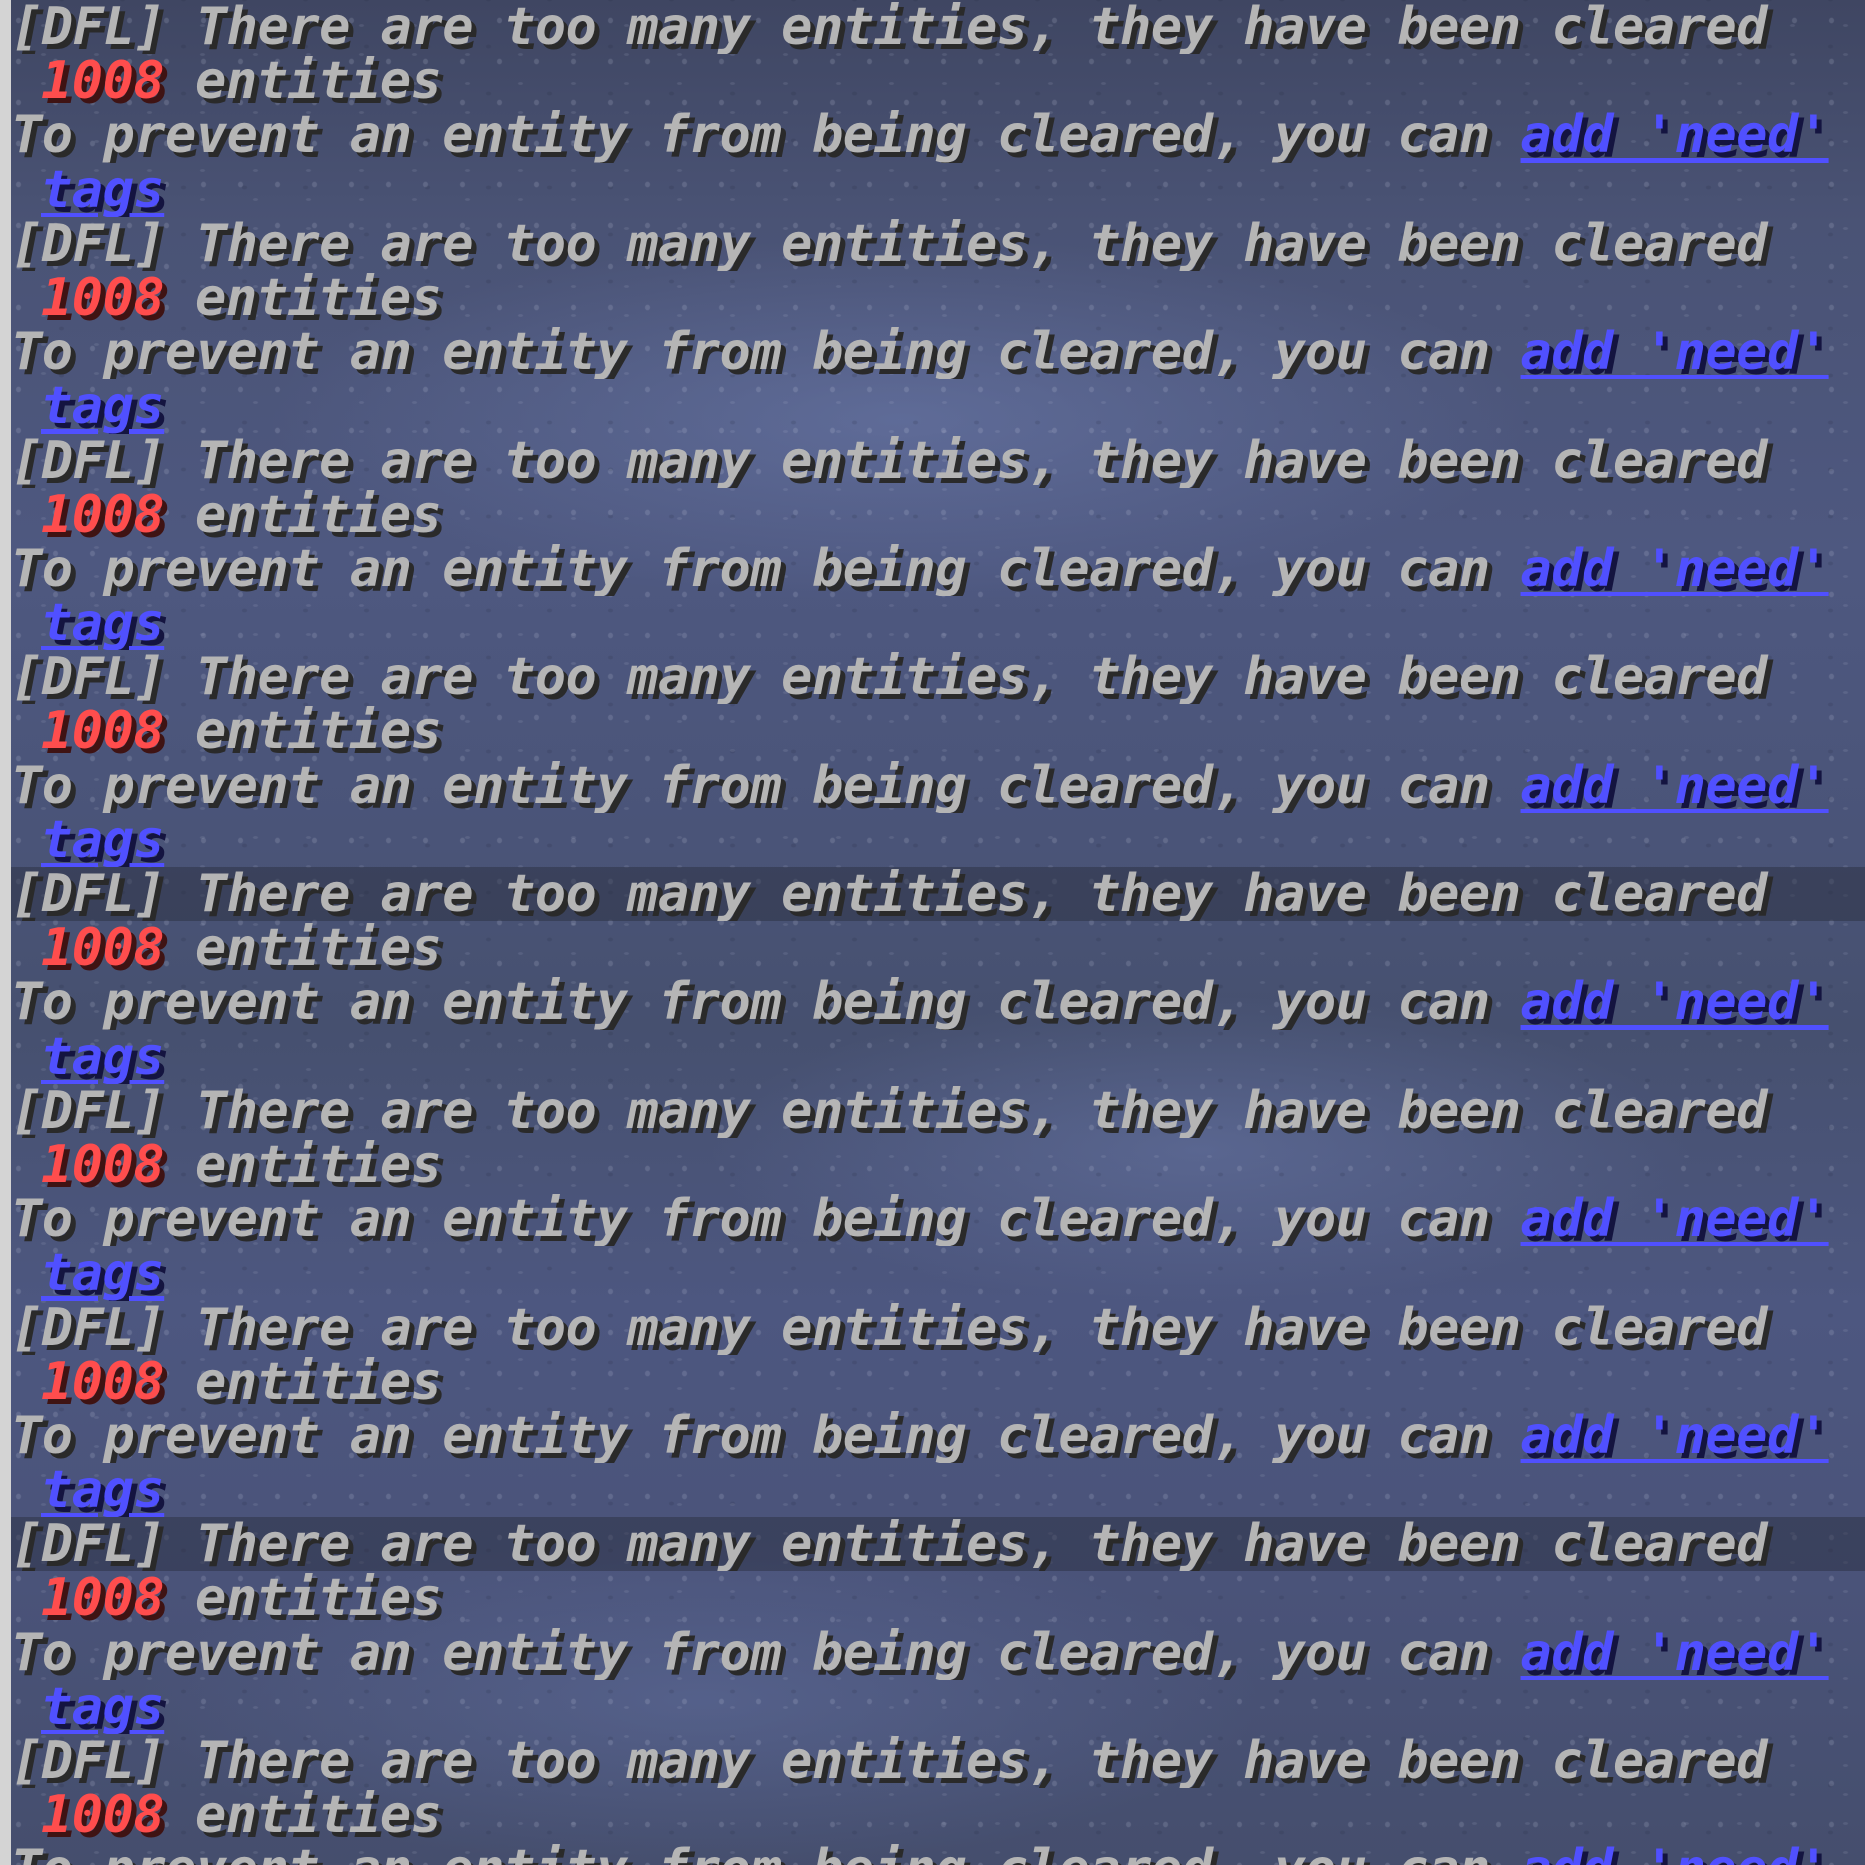 The image size is (1865, 1865). Describe the element at coordinates (5, 932) in the screenshot. I see `chat-scrollbar` at that location.